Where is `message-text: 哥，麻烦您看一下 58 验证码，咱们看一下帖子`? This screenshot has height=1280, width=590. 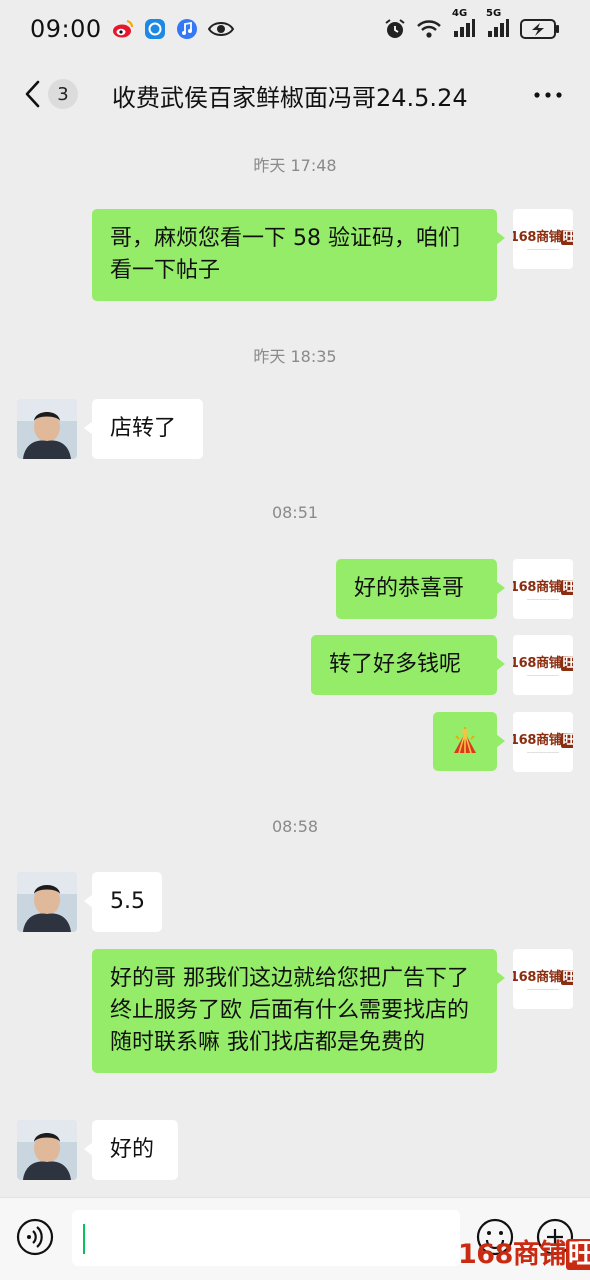 message-text: 哥，麻烦您看一下 58 验证码，咱们看一下帖子 is located at coordinates (285, 254).